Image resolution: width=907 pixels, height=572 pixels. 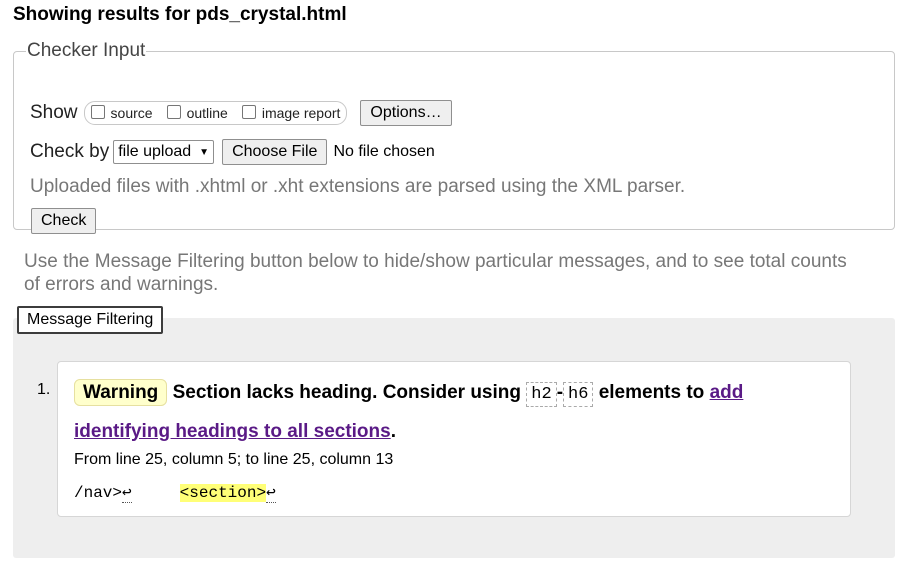 What do you see at coordinates (90, 320) in the screenshot?
I see `message-filtering-button: Message Filtering` at bounding box center [90, 320].